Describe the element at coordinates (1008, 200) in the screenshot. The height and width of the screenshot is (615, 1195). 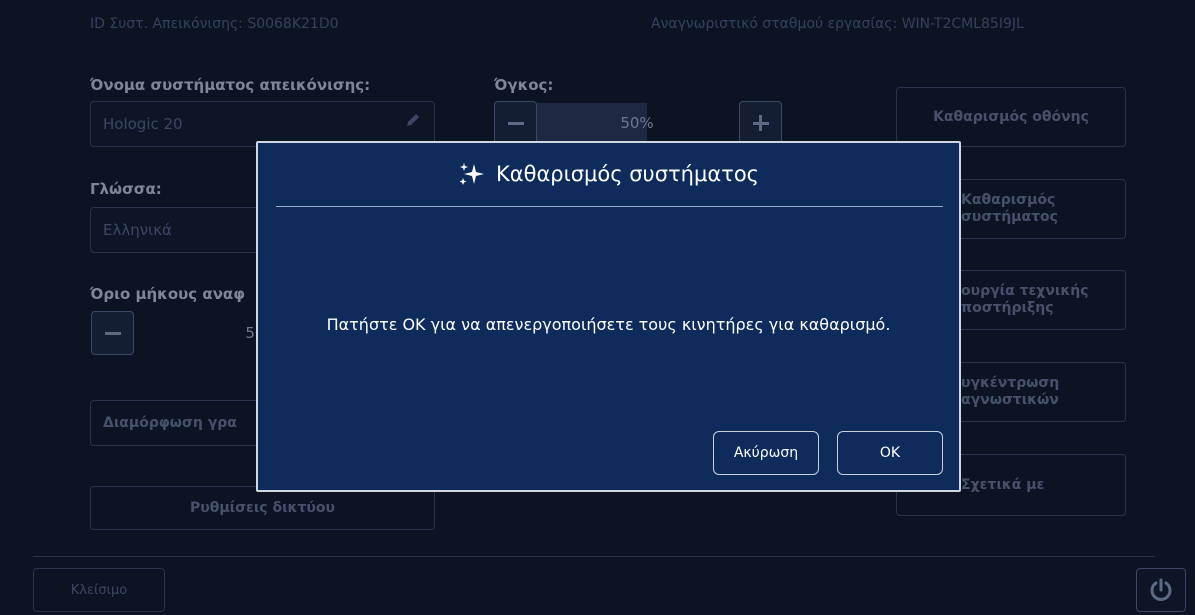
I see `clean-system-line1: Καθαρισμός` at that location.